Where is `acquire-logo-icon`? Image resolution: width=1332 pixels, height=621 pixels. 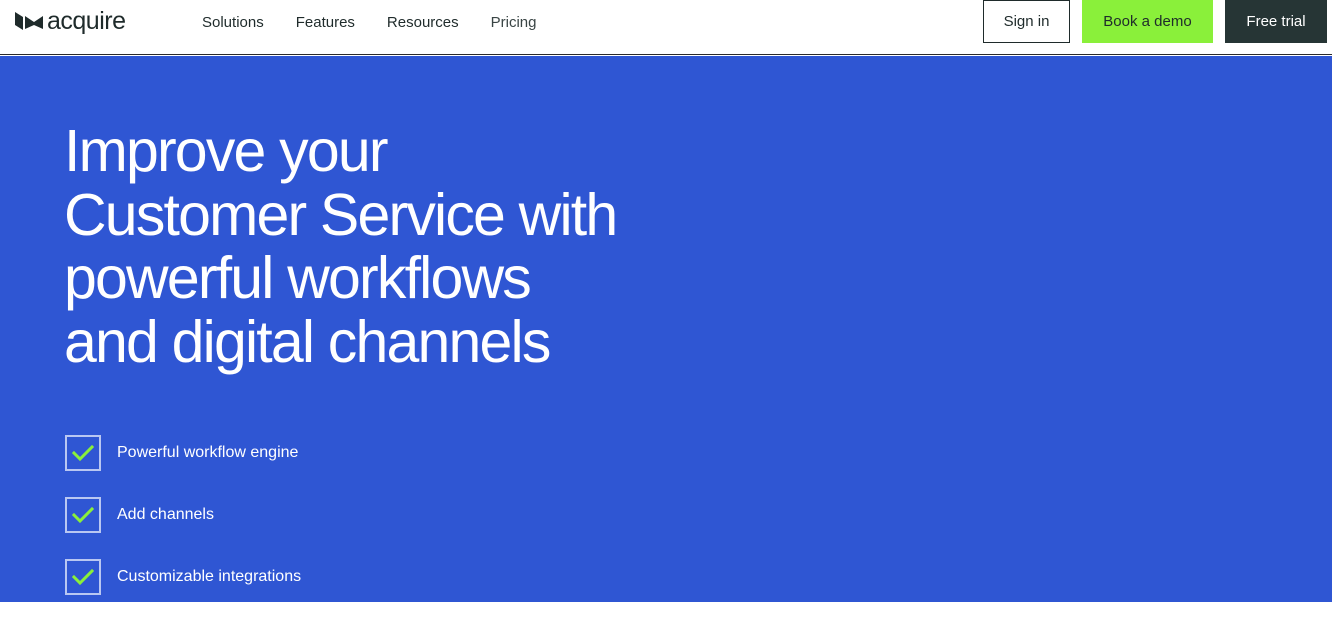 acquire-logo-icon is located at coordinates (29, 21).